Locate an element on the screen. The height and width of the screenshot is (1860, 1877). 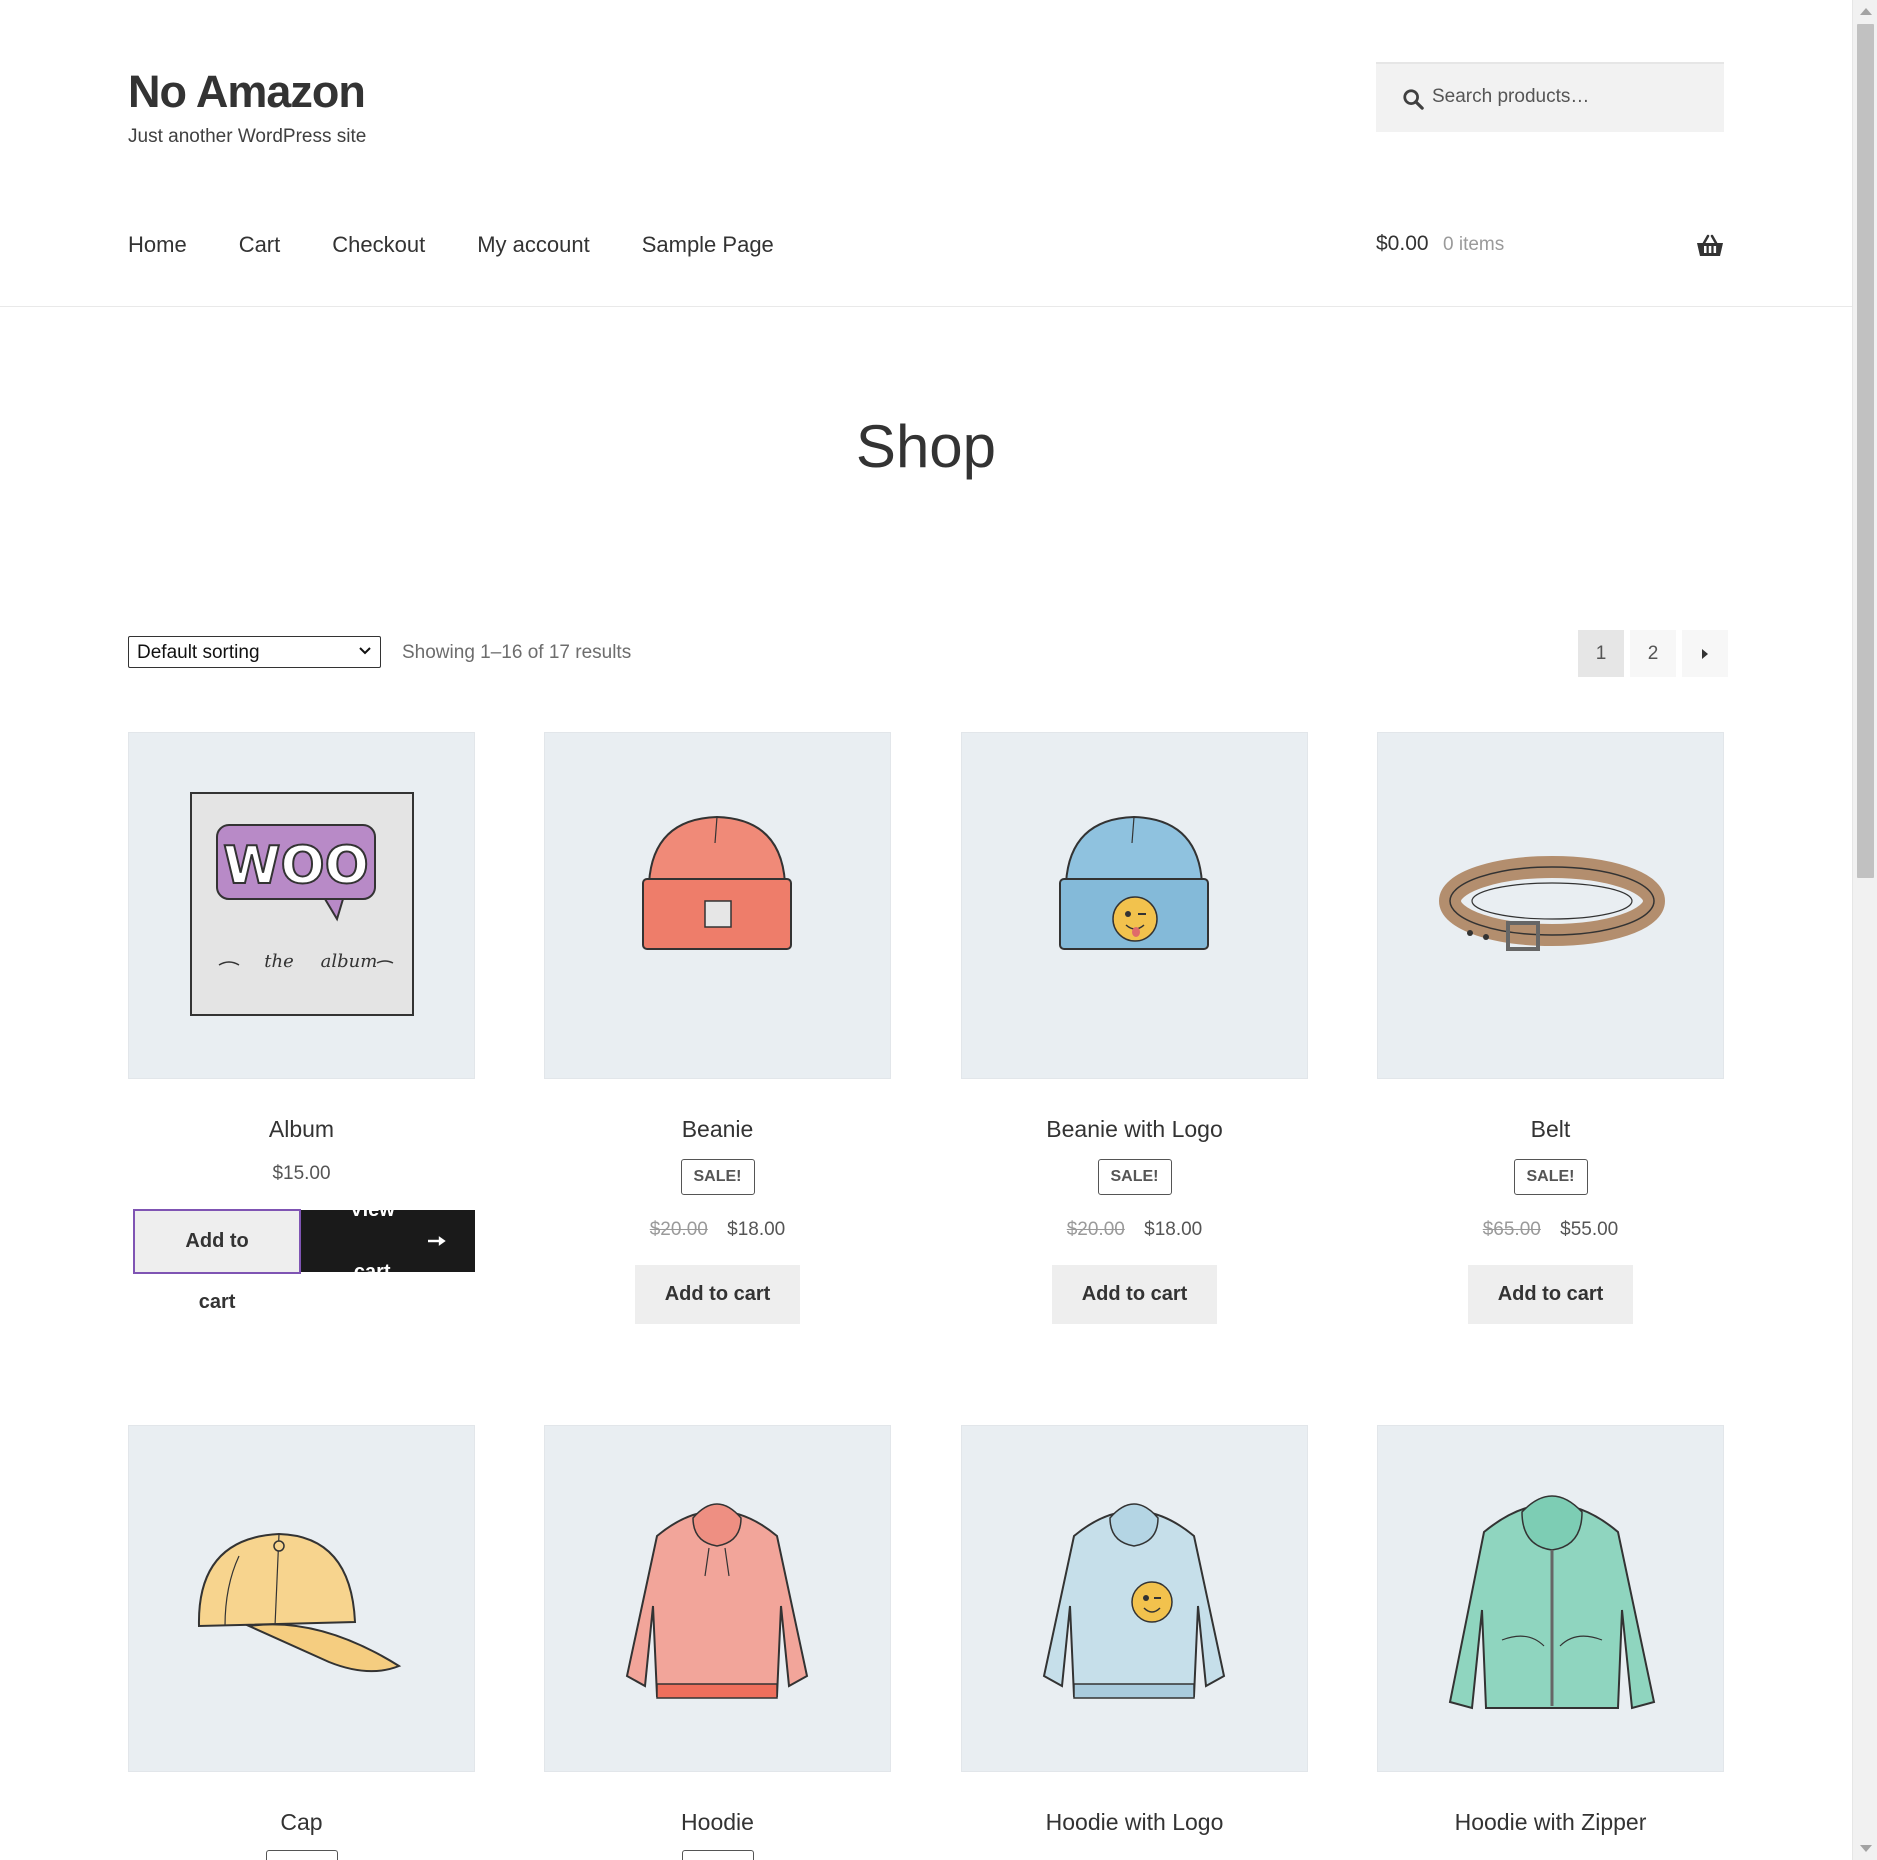
chevron-down-icon is located at coordinates (365, 651).